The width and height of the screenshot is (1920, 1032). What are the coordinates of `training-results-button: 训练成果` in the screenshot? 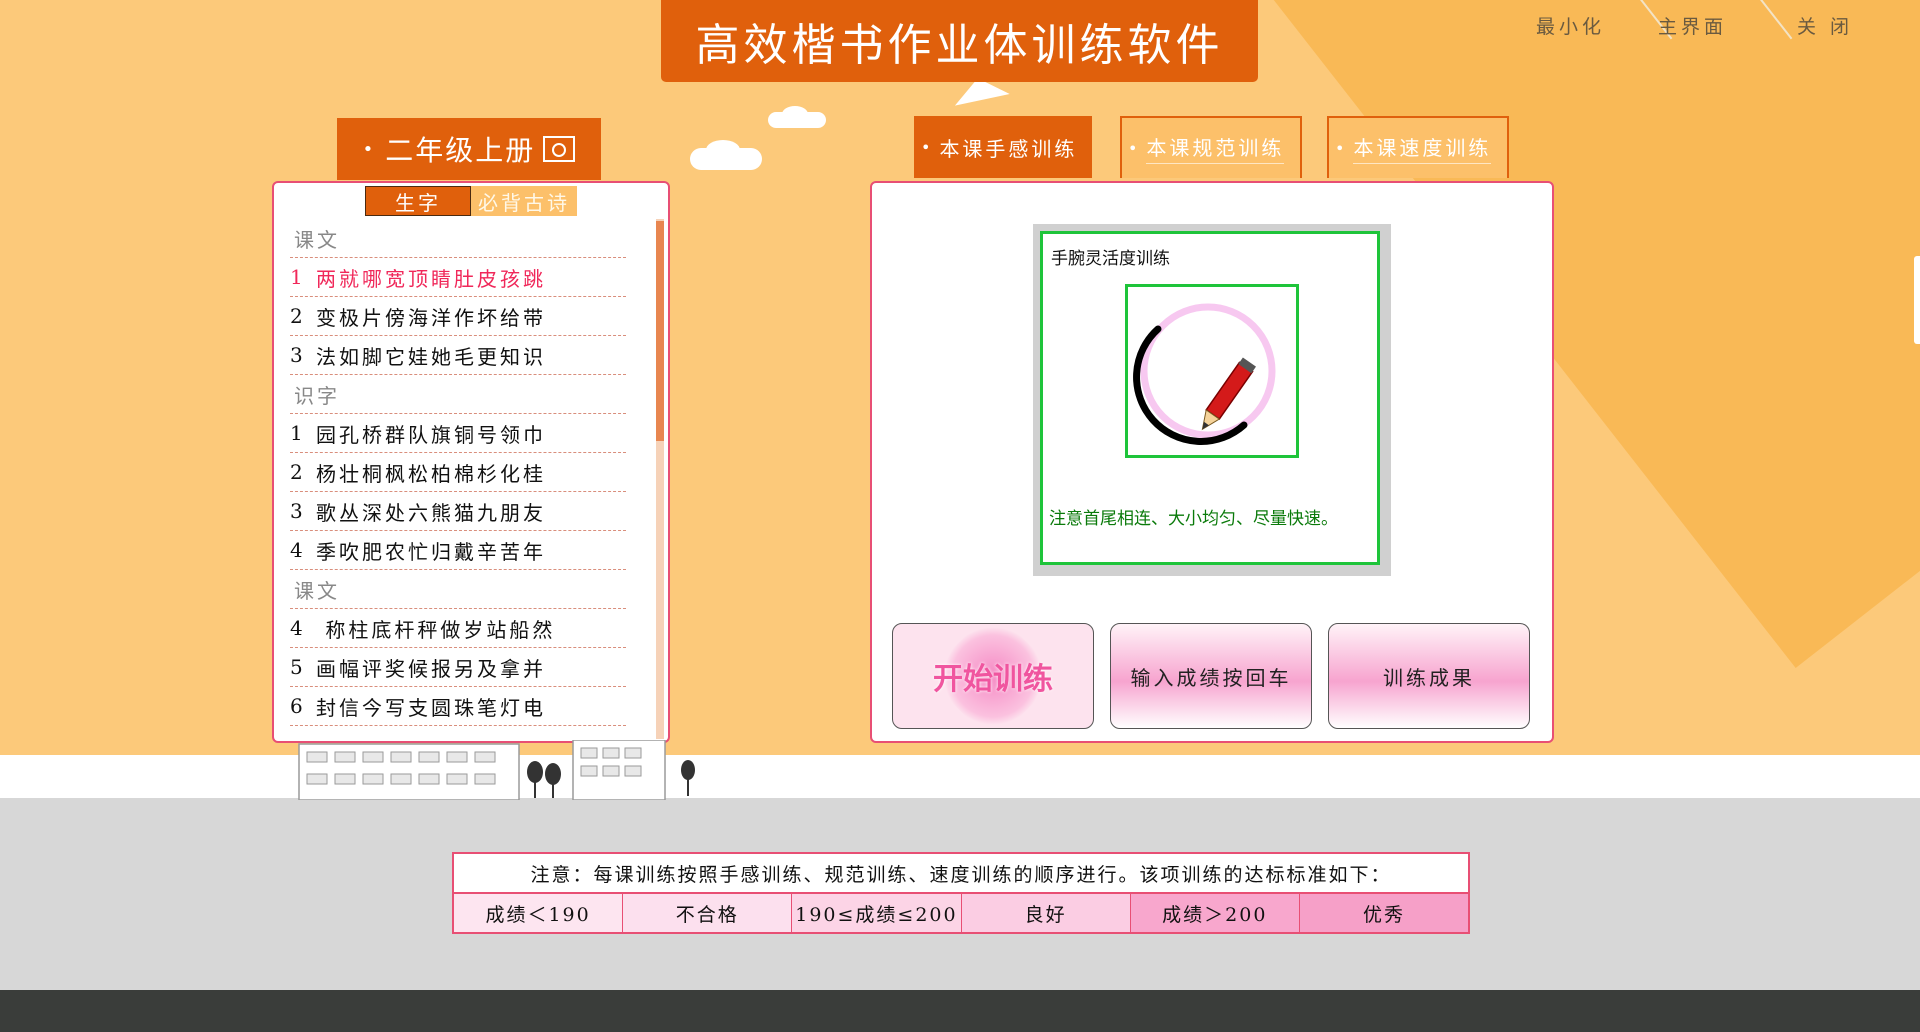 It's located at (1429, 676).